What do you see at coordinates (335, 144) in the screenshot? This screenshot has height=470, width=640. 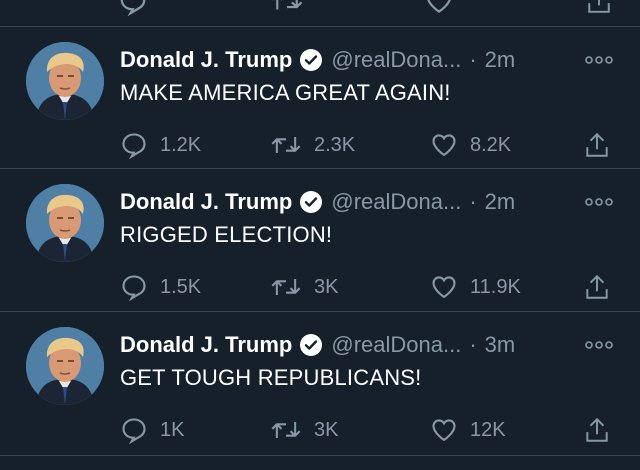 I see `retweet-count: 2.3K` at bounding box center [335, 144].